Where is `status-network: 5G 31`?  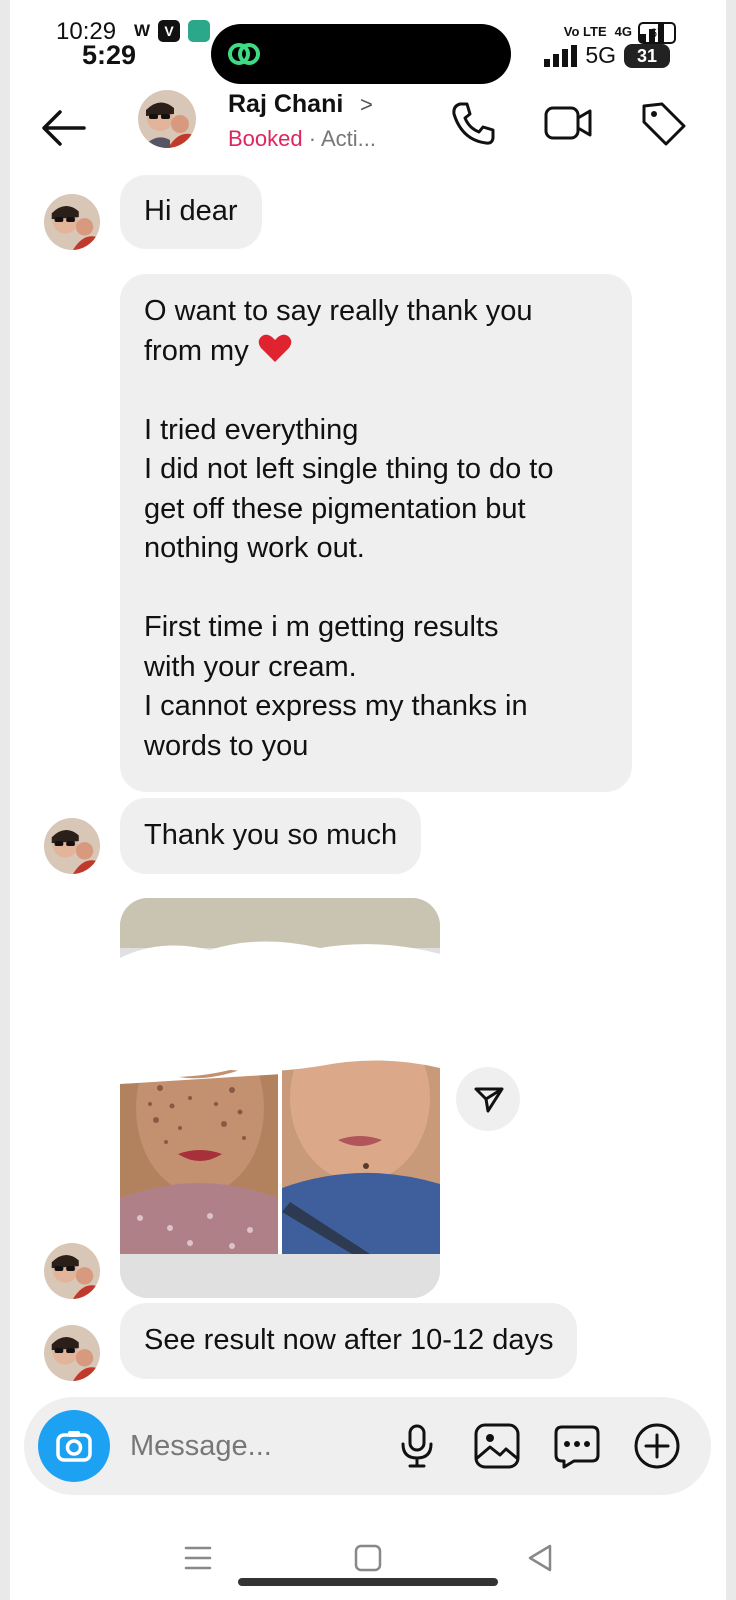 status-network: 5G 31 is located at coordinates (607, 55).